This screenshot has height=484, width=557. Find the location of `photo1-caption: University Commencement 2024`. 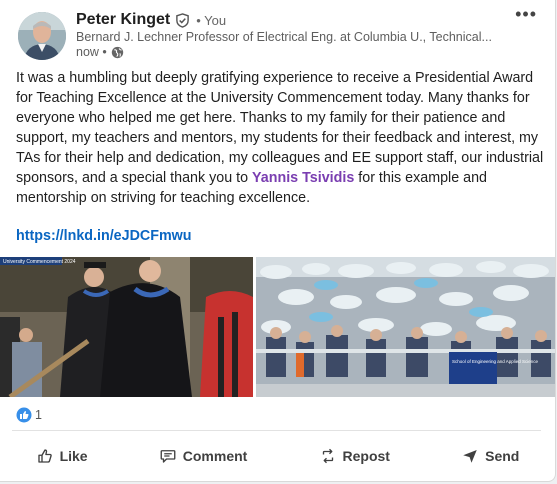

photo1-caption: University Commencement 2024 is located at coordinates (39, 262).